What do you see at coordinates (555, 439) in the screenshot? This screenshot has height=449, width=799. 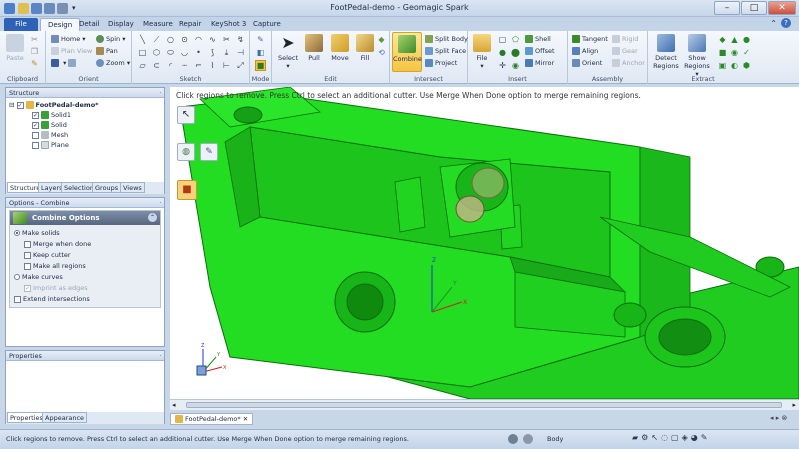 I see `selection-type: Body` at bounding box center [555, 439].